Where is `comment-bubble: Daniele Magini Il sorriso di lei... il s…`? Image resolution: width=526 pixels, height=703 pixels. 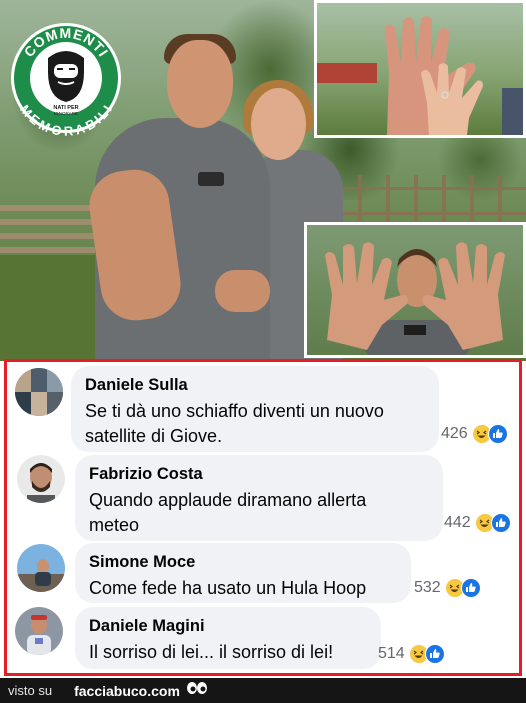
comment-bubble: Daniele Magini Il sorriso di lei... il s… is located at coordinates (228, 638).